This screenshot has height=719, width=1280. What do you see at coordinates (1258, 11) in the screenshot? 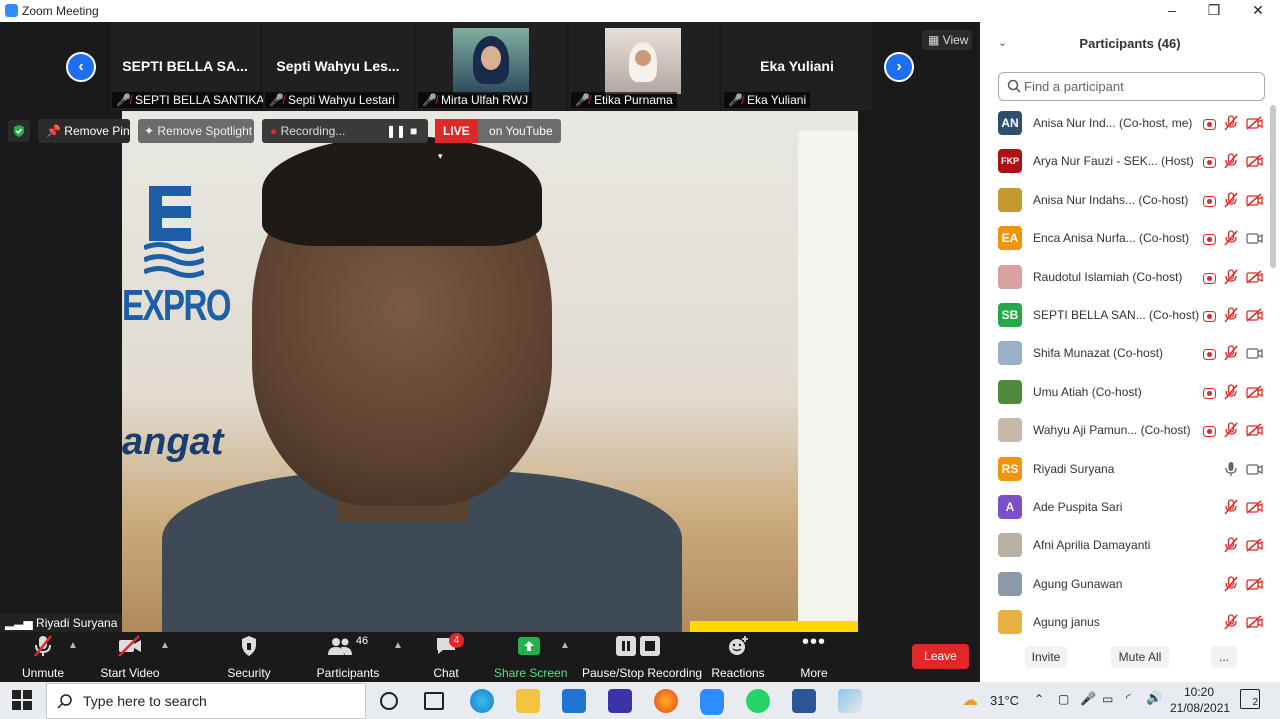
I see `close-window-button: ✕` at bounding box center [1258, 11].